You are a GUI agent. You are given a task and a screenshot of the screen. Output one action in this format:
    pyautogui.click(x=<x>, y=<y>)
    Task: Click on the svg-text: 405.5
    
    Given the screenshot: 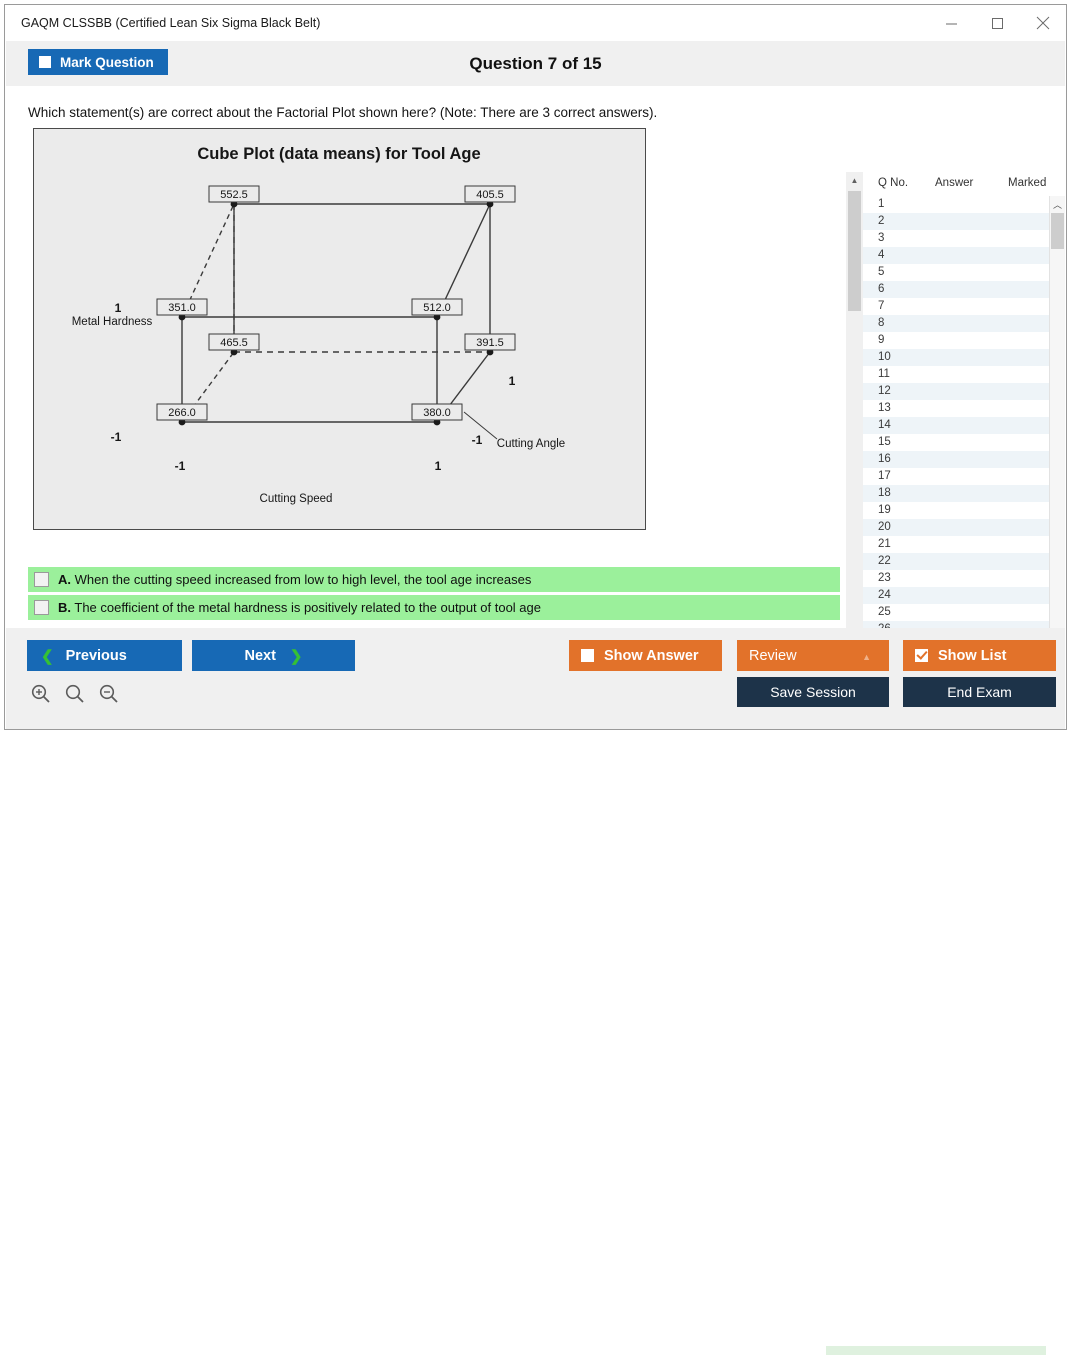 What is the action you would take?
    pyautogui.click(x=490, y=195)
    